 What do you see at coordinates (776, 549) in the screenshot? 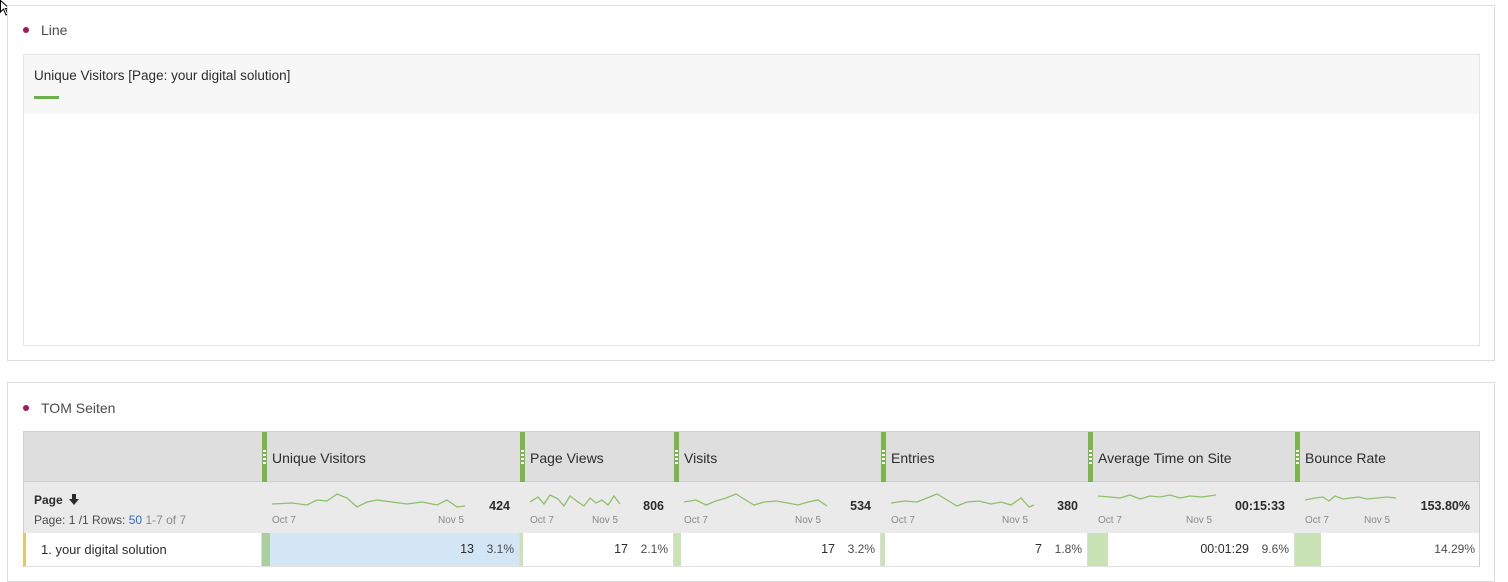
I see `cell-visits: 17 3.2%` at bounding box center [776, 549].